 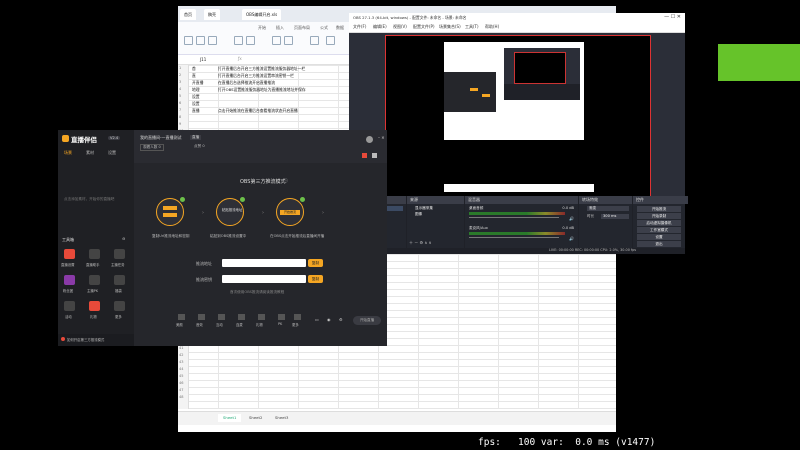 I want to click on duration-input: 300 ms, so click(x=615, y=216).